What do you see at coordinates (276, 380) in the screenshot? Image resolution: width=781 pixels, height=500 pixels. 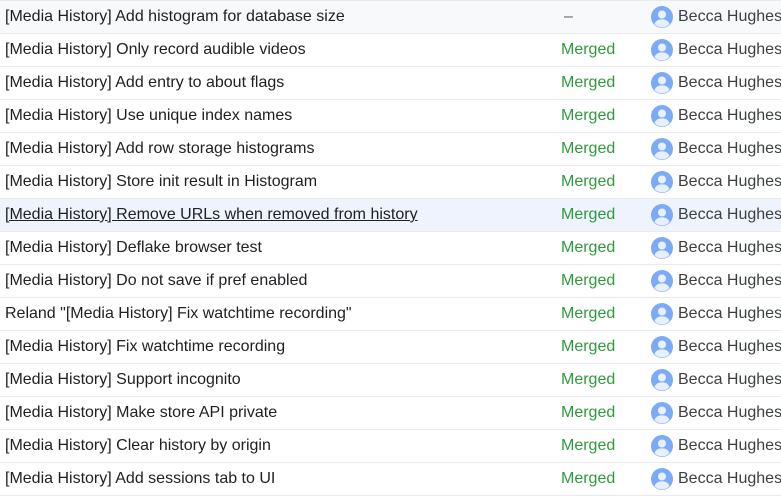 I see `subject-cell: [Media History] Support incognito` at bounding box center [276, 380].